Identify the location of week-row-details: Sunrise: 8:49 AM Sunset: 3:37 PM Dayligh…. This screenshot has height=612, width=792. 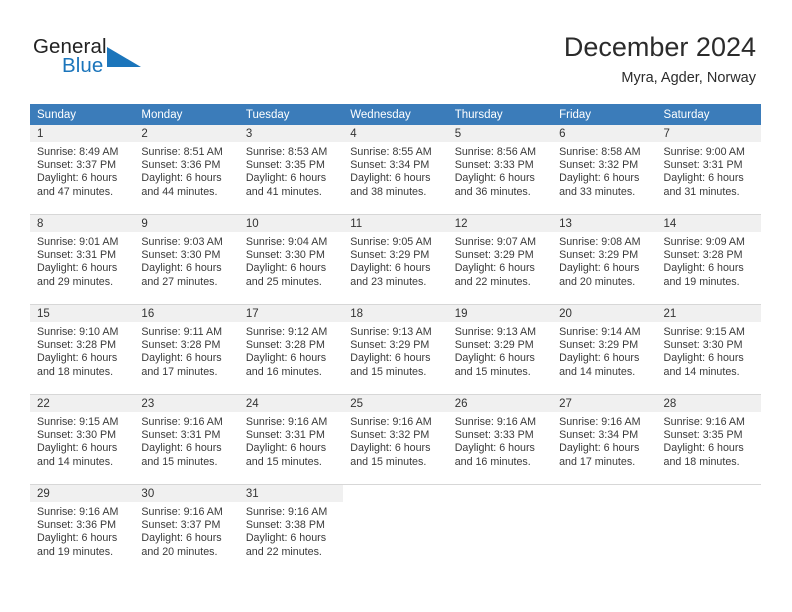
(395, 173).